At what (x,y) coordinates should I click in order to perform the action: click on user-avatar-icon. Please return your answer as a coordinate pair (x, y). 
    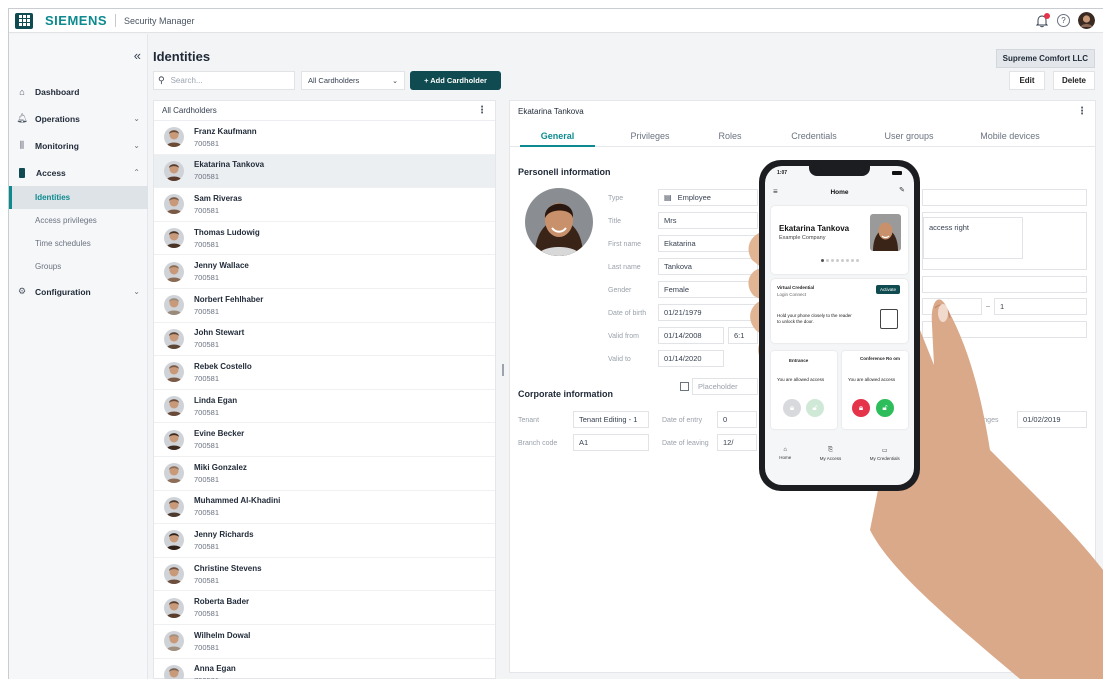
    Looking at the image, I should click on (1086, 20).